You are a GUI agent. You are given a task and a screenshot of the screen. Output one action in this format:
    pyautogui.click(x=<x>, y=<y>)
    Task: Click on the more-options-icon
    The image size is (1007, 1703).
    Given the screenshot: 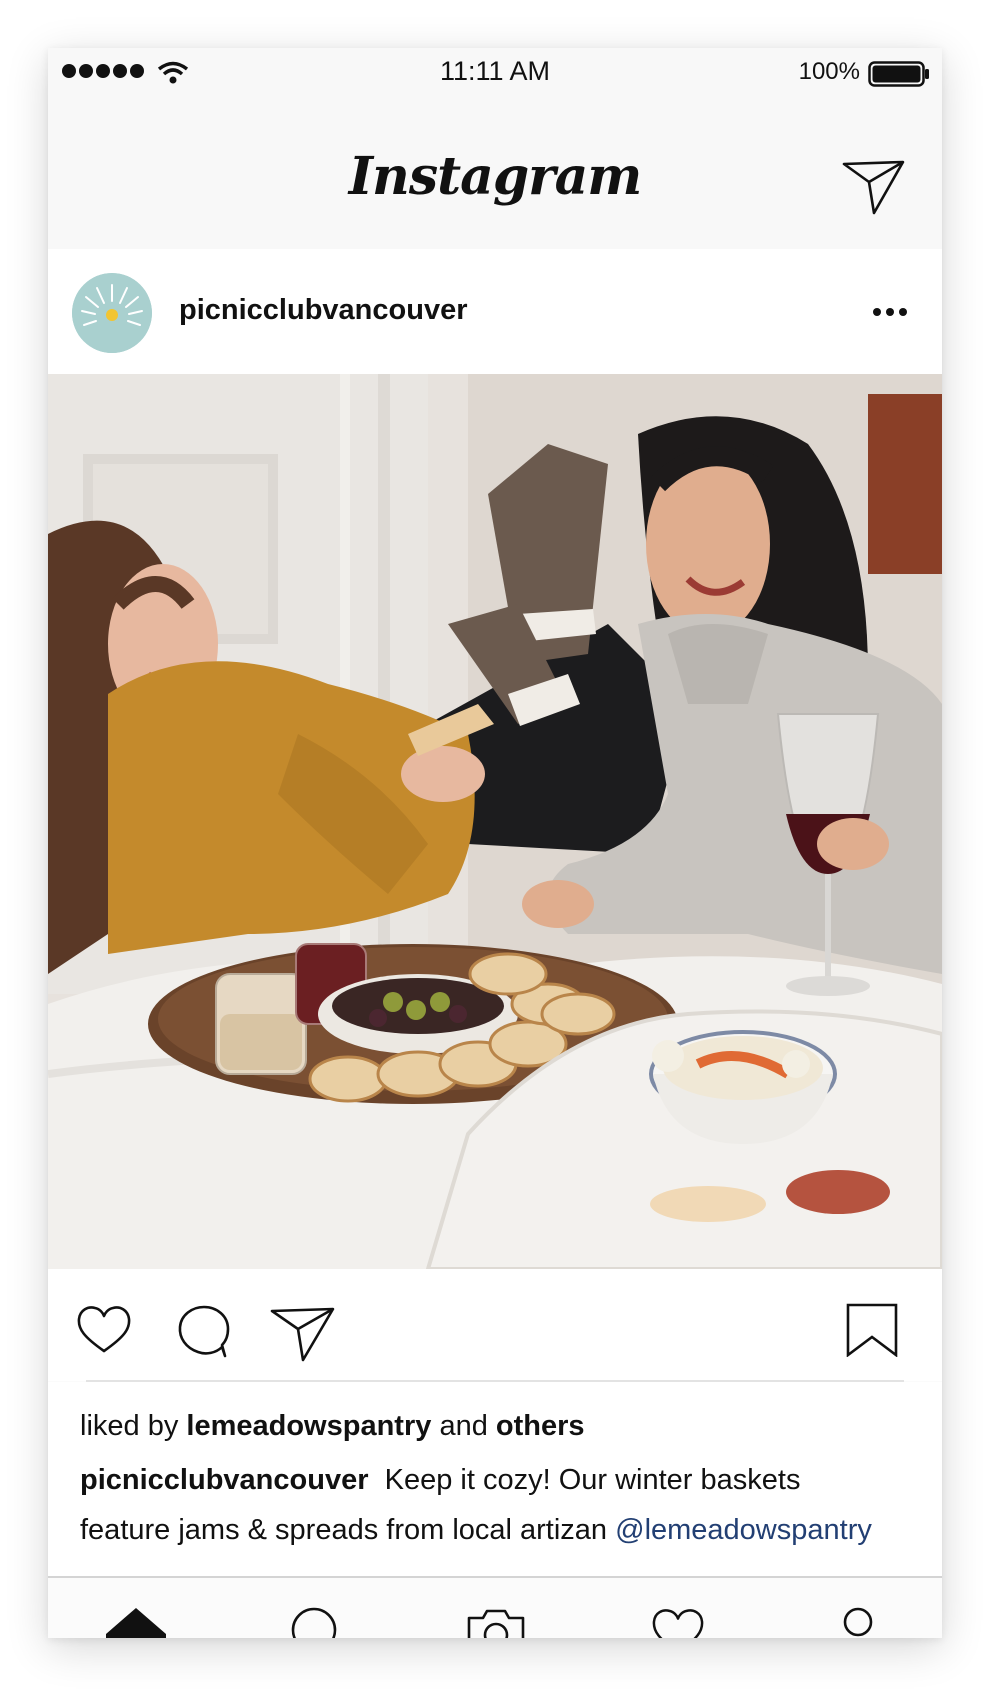 What is the action you would take?
    pyautogui.click(x=890, y=312)
    